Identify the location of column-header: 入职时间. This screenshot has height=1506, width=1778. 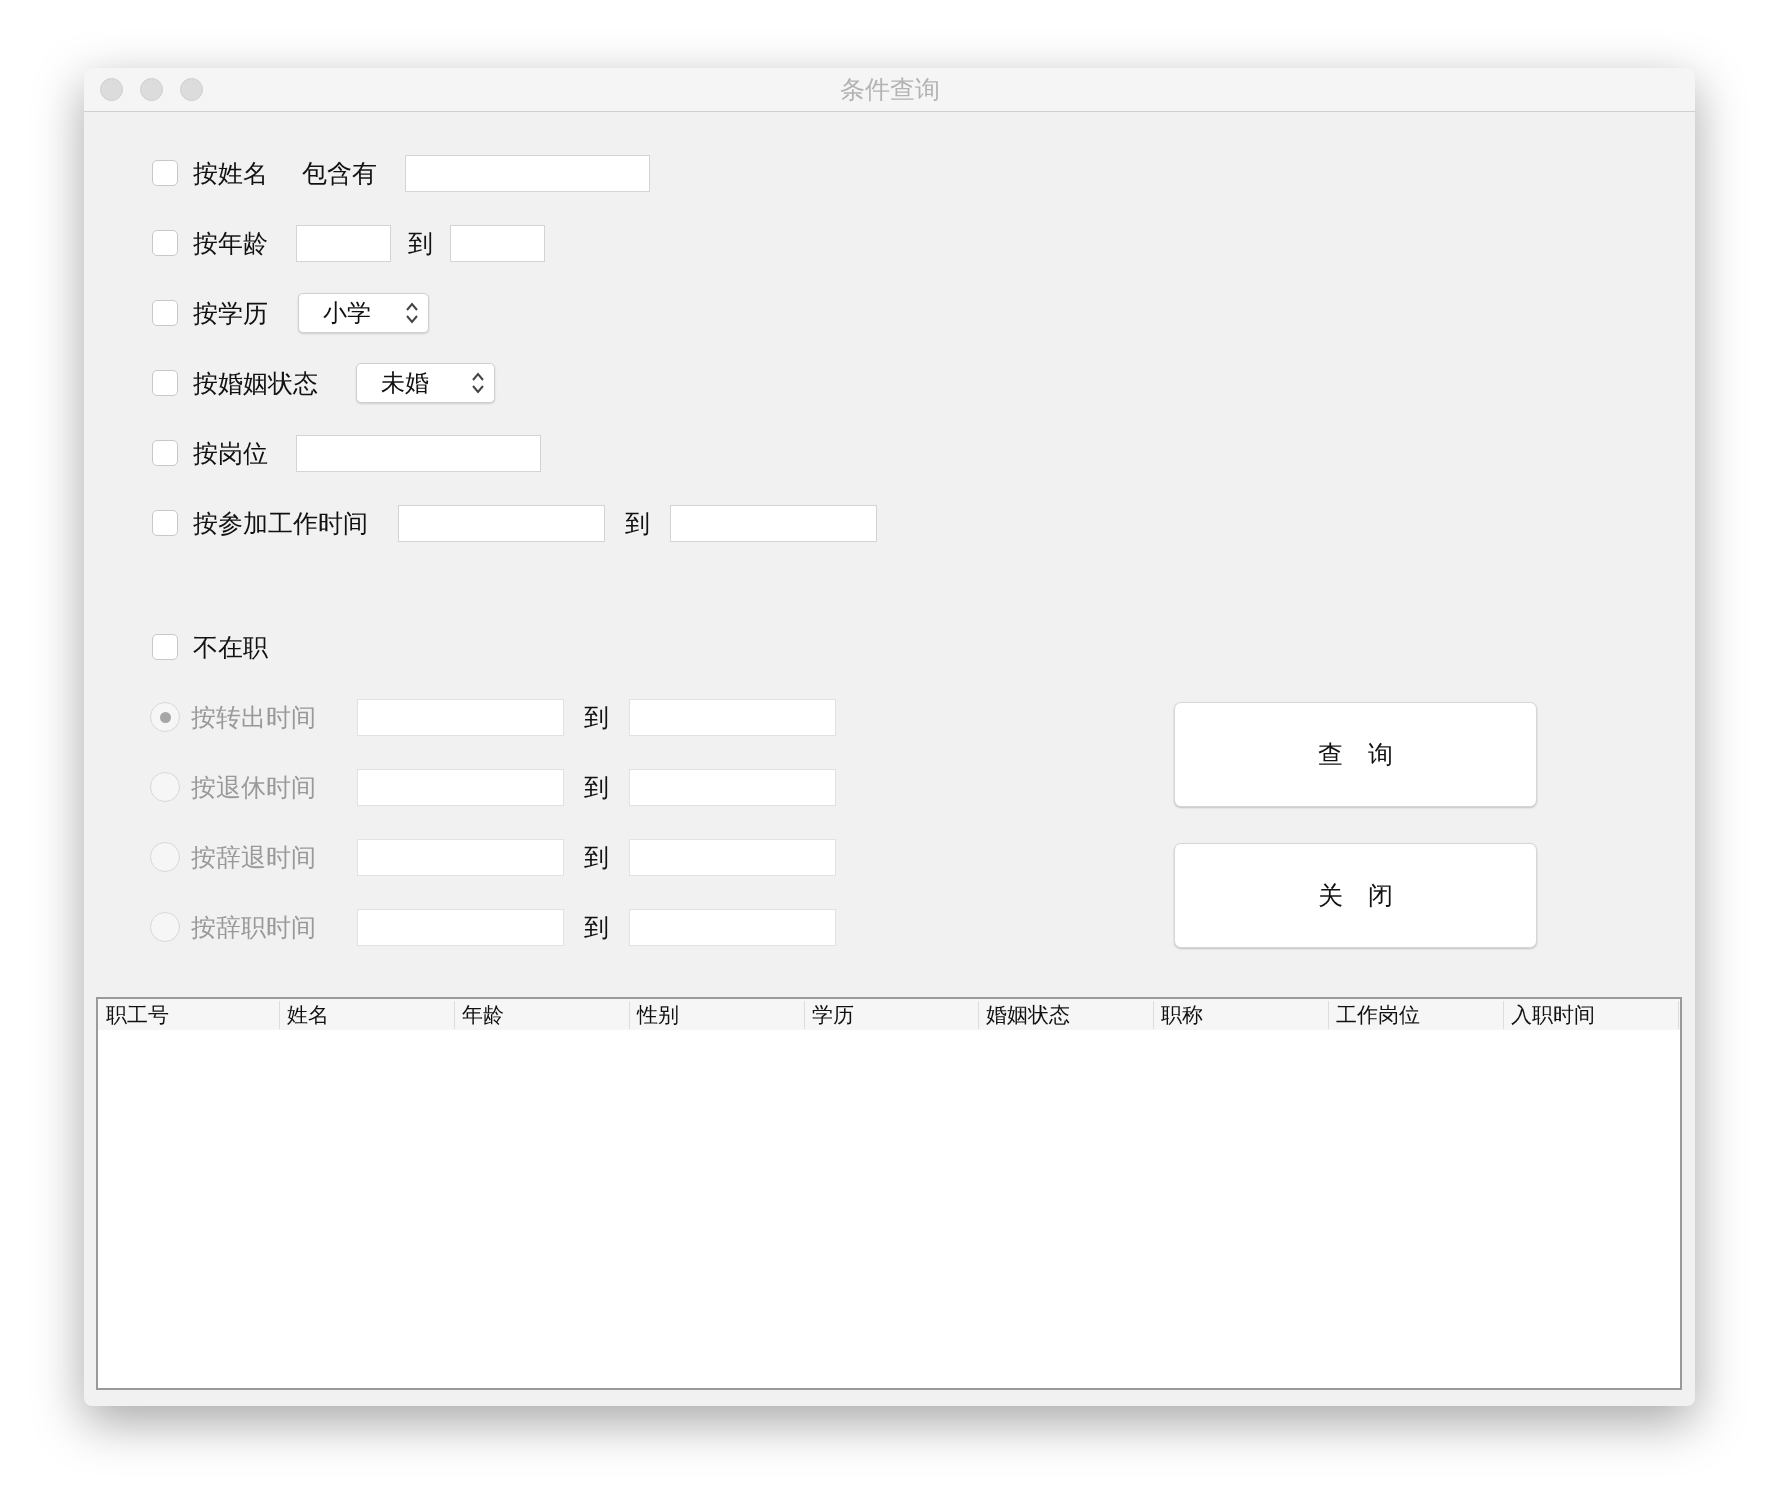
(1592, 1014).